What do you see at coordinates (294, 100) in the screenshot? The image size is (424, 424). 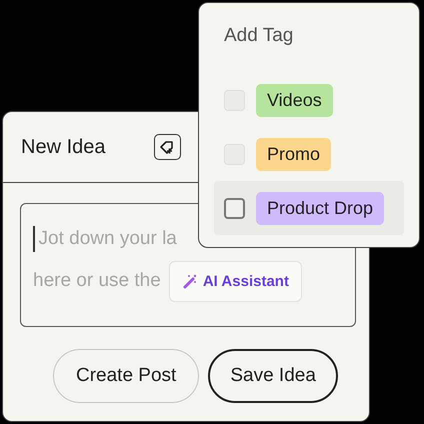 I see `tag-label: Videos` at bounding box center [294, 100].